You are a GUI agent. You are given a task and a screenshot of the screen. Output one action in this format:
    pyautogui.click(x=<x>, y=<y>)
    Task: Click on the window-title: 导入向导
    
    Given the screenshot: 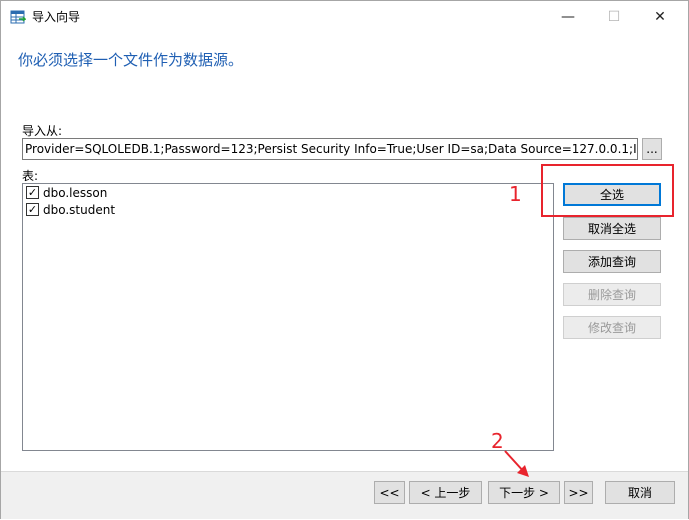 What is the action you would take?
    pyautogui.click(x=56, y=17)
    